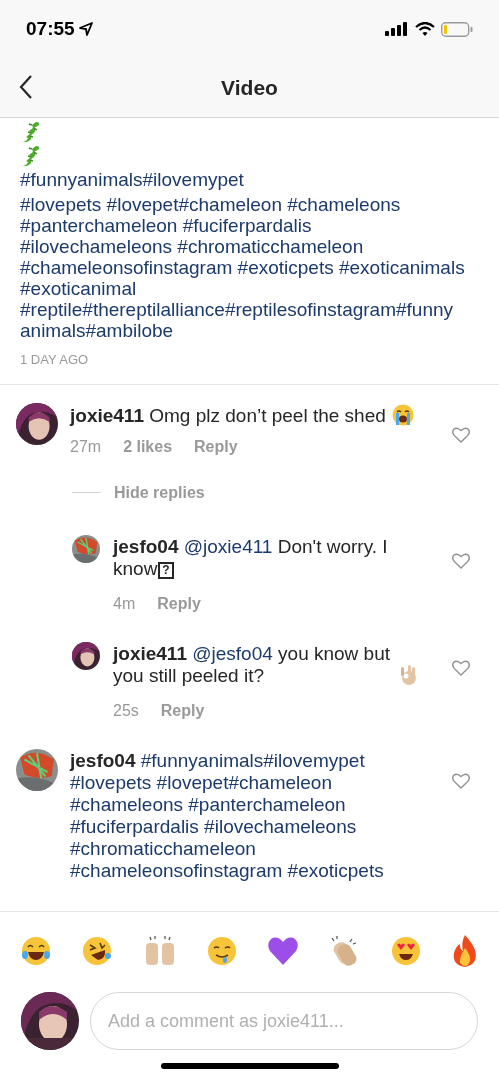 This screenshot has height=1080, width=499. Describe the element at coordinates (86, 446) in the screenshot. I see `comment-time: 27m` at that location.